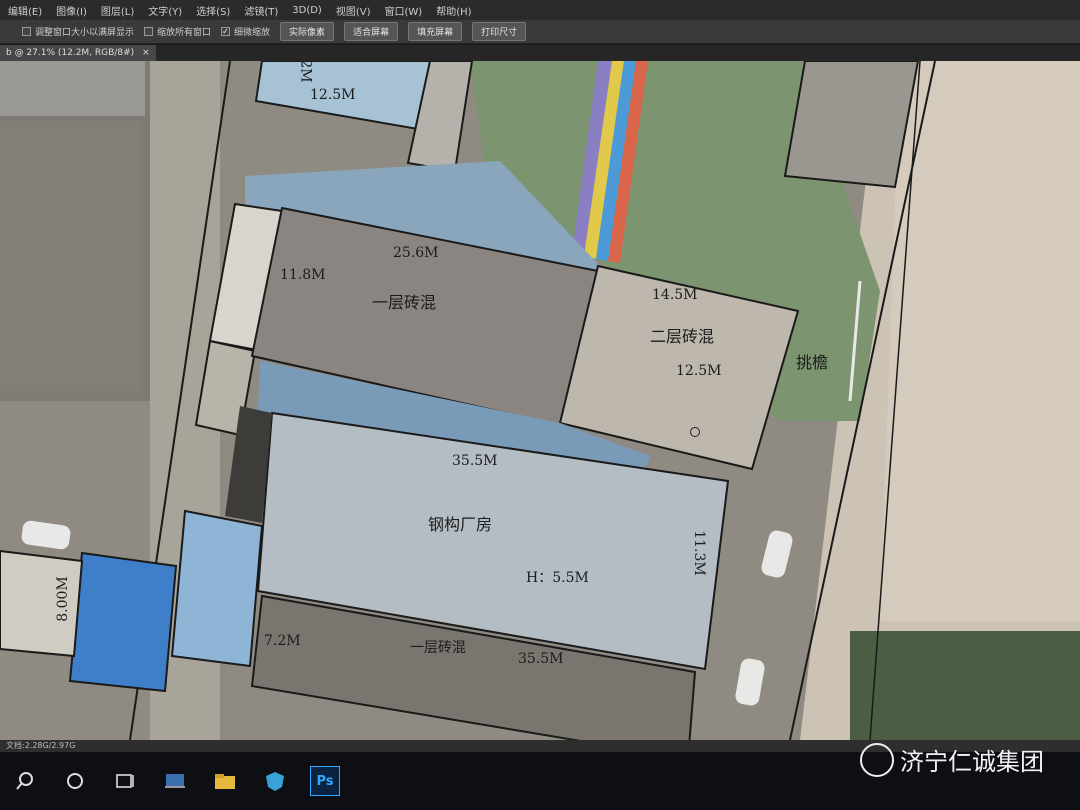 The height and width of the screenshot is (810, 1080). What do you see at coordinates (85, 33) in the screenshot?
I see `checkbox-label: 调整窗口大小以满屏显示` at bounding box center [85, 33].